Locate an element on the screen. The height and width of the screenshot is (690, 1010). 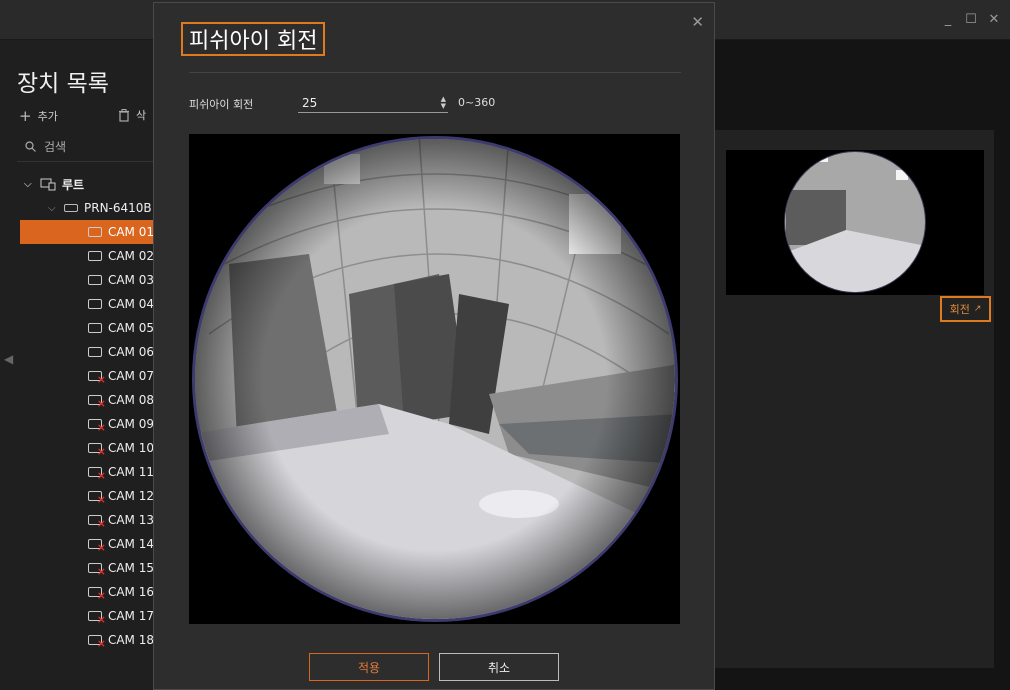
camera-label: CAM 12 is located at coordinates (130, 496).